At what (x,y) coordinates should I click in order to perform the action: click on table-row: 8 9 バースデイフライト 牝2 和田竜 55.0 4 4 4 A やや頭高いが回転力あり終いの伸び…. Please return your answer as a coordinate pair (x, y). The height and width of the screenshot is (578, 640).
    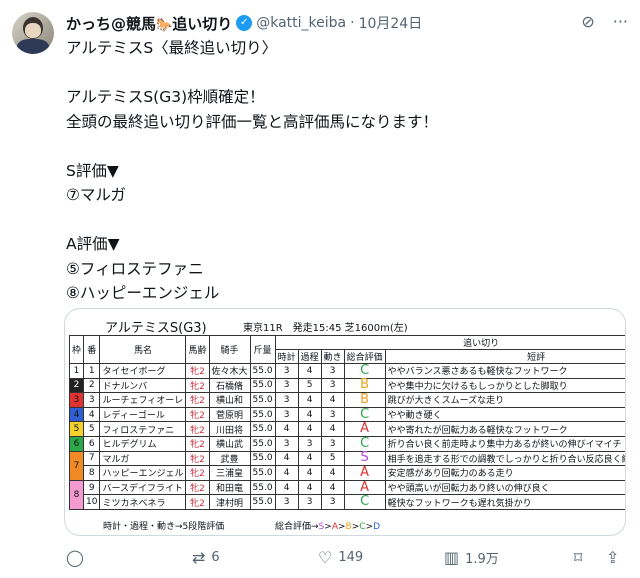
    Looking at the image, I should click on (346, 494).